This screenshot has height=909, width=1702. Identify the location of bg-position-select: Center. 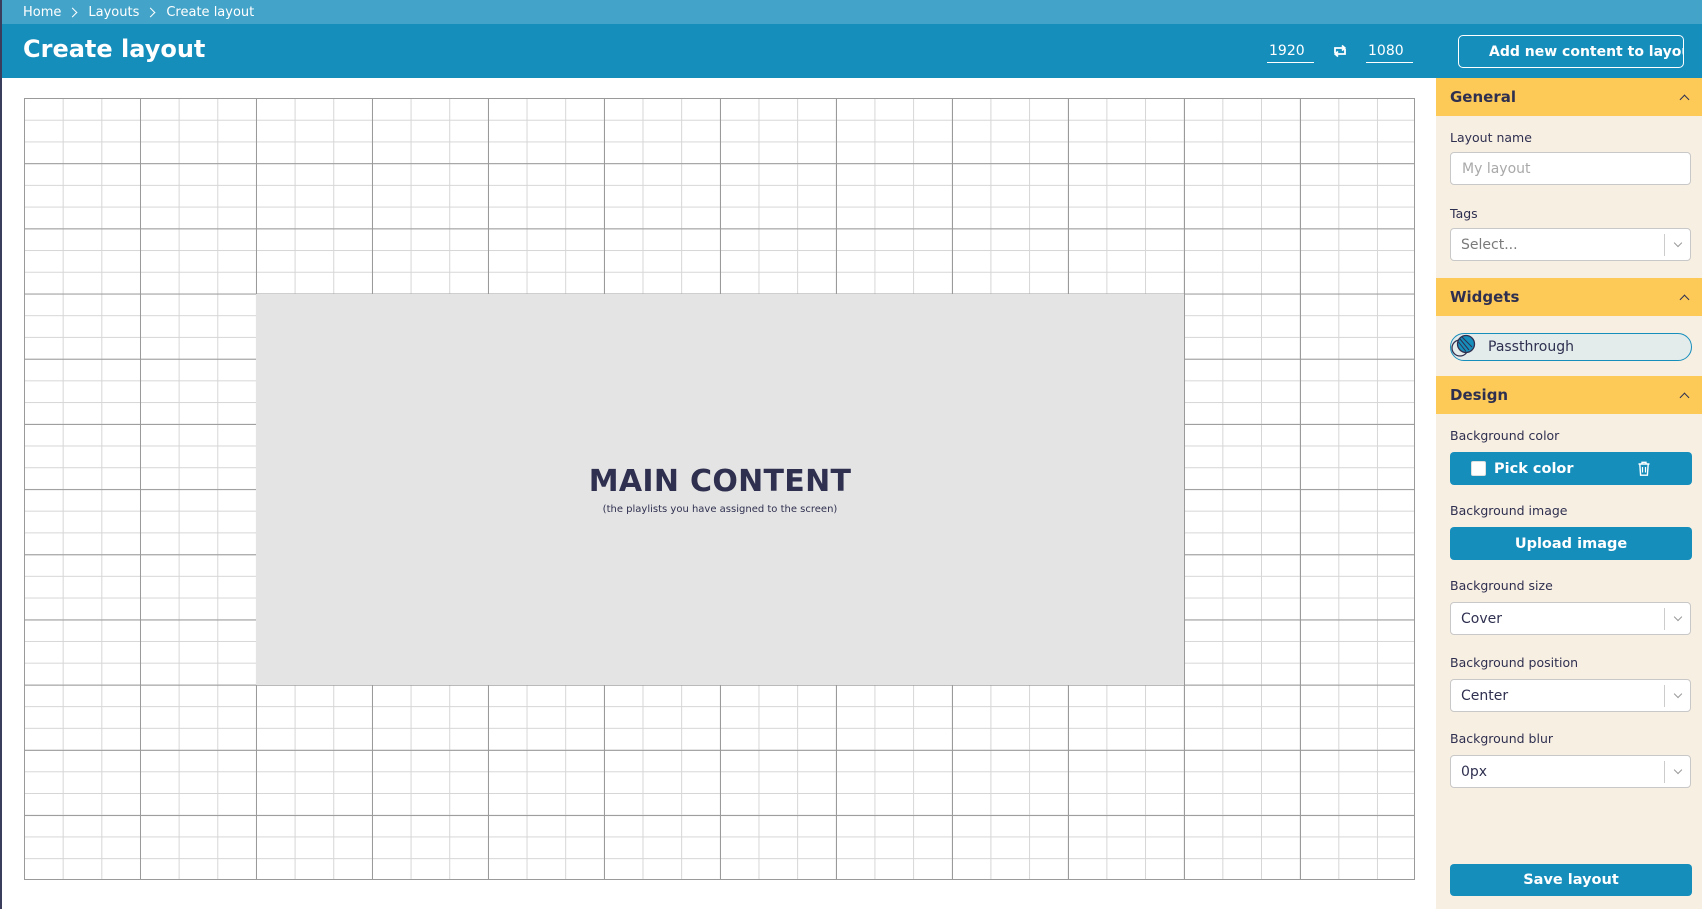
(1570, 695).